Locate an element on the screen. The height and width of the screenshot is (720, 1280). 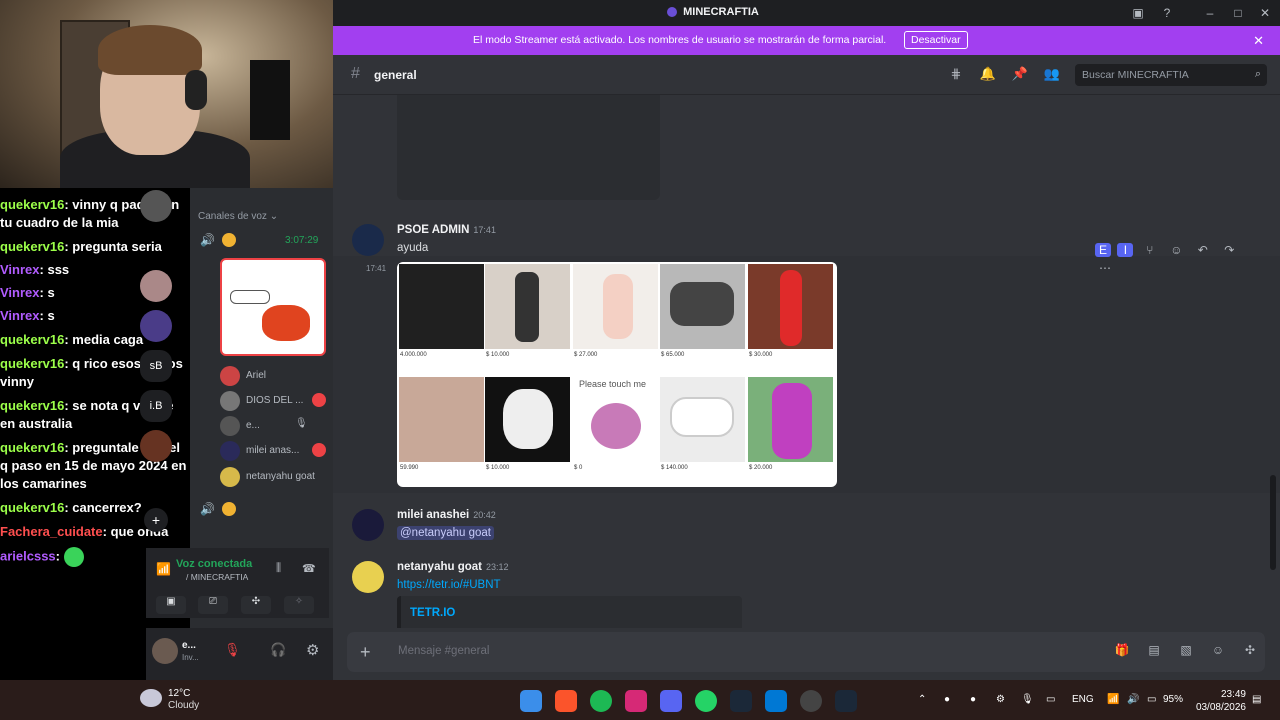
threads-icon: ⋕ is located at coordinates (956, 75).